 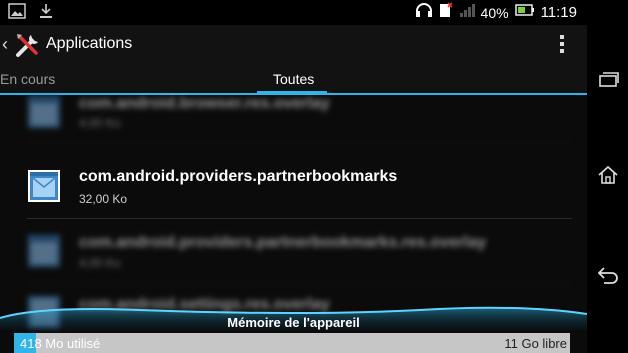 I want to click on app-name: com.android.providers.partnerbookmarks, so click(x=238, y=176).